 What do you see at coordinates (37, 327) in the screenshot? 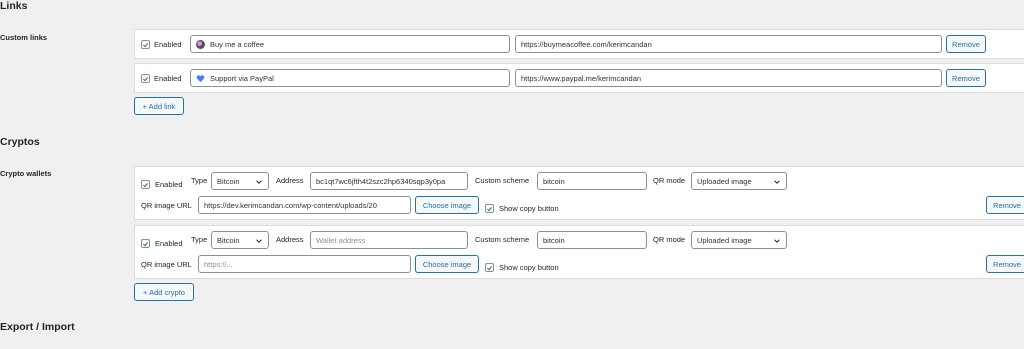
I see `export-import-section-title: Export / Import` at bounding box center [37, 327].